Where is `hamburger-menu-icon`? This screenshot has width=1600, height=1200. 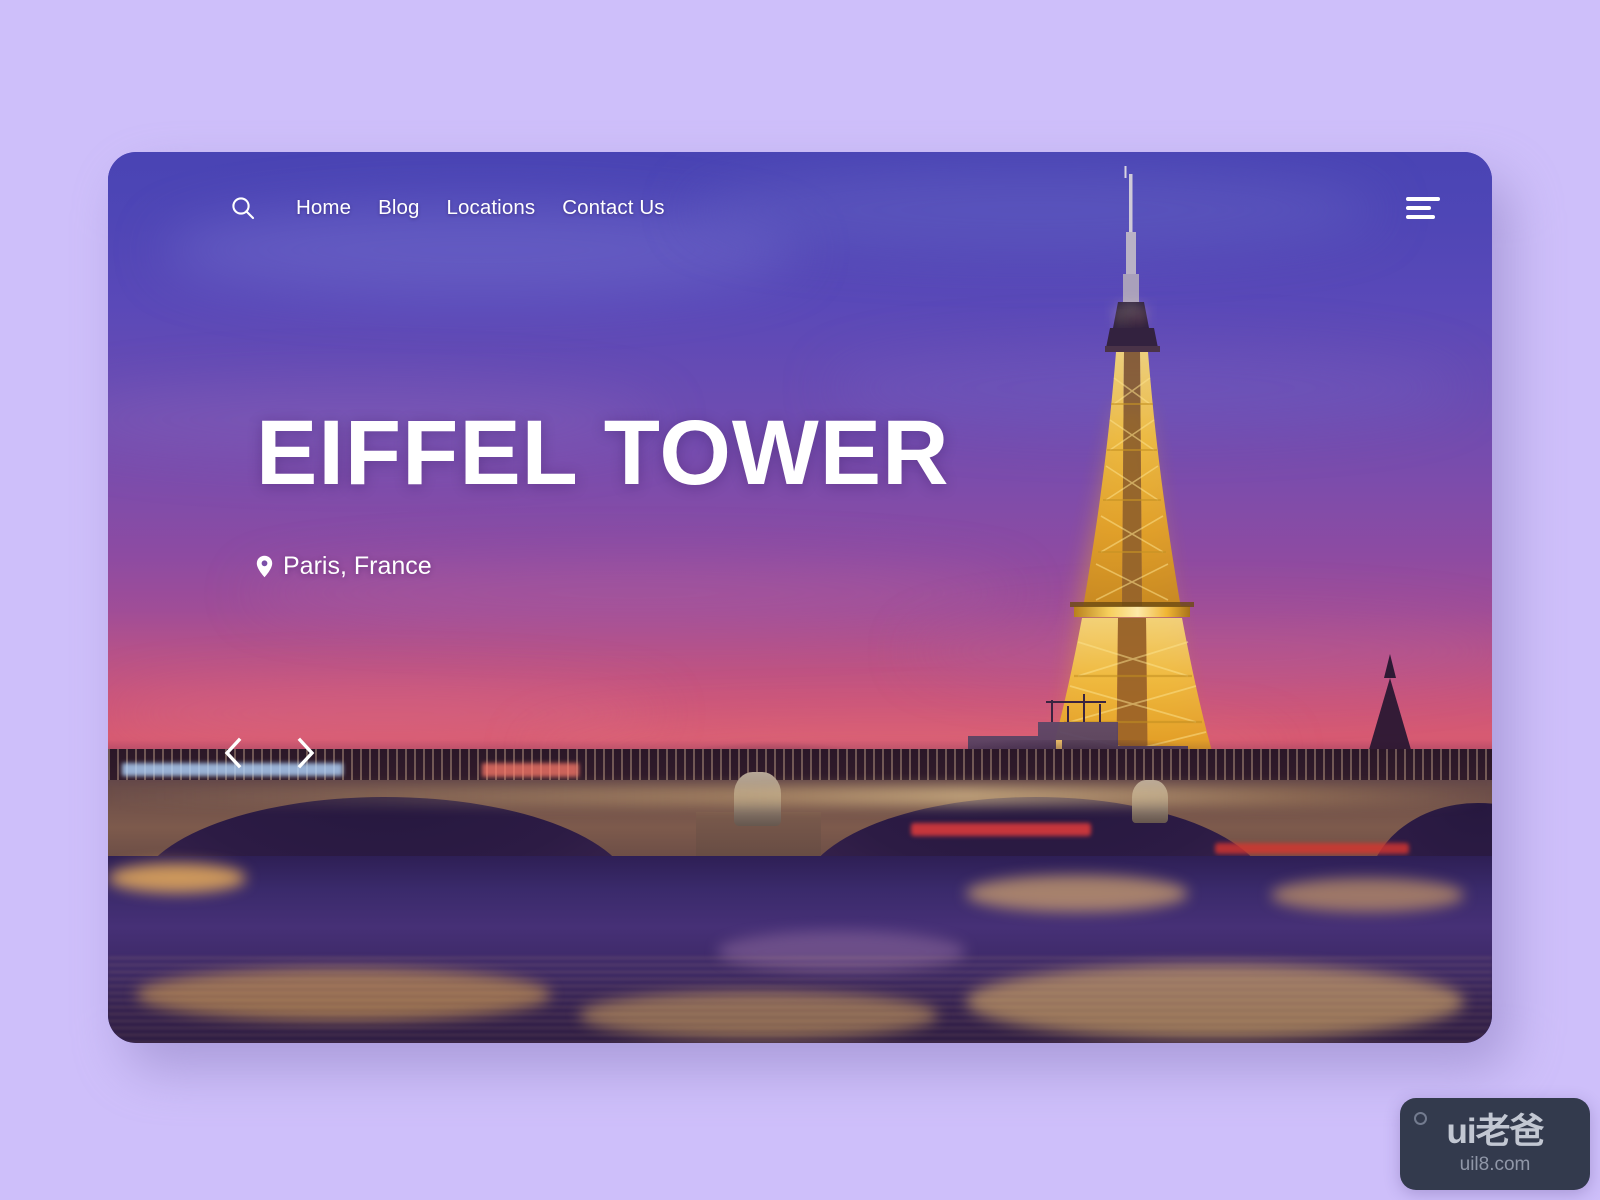
hamburger-menu-icon is located at coordinates (1423, 208).